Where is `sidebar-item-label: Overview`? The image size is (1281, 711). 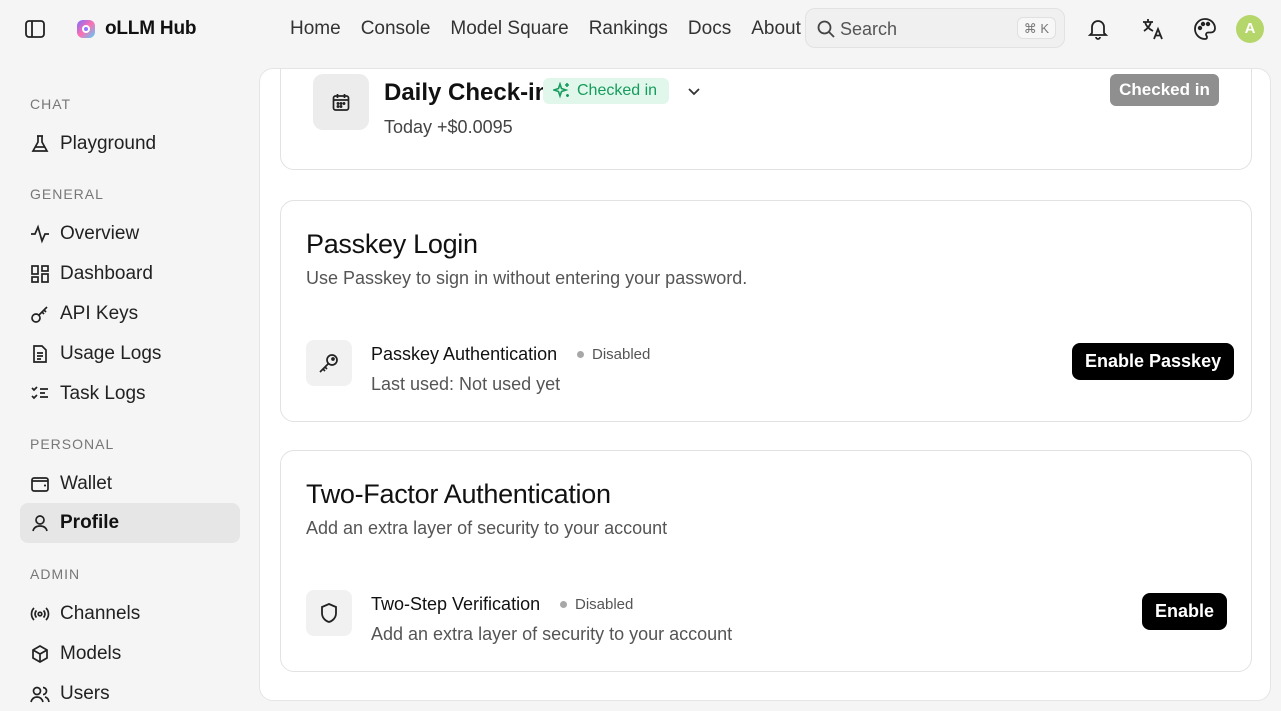
sidebar-item-label: Overview is located at coordinates (100, 233).